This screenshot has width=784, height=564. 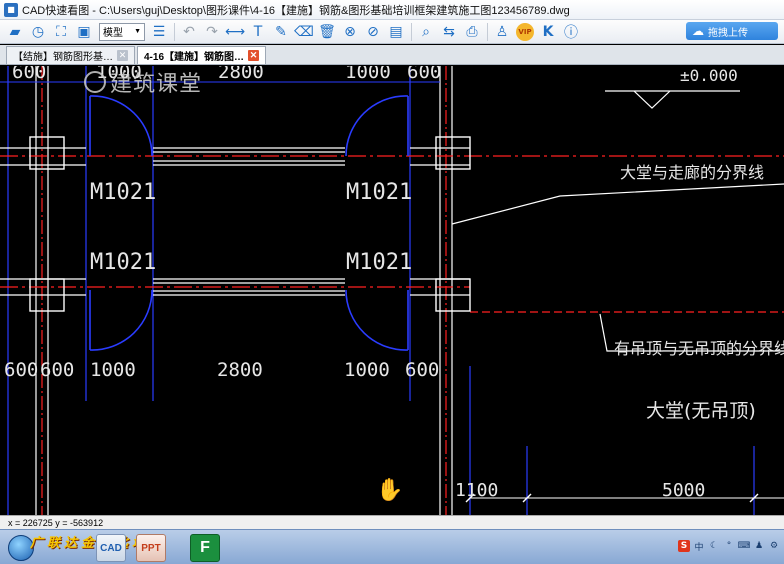 What do you see at coordinates (159, 32) in the screenshot?
I see `layer-icon: ☰` at bounding box center [159, 32].